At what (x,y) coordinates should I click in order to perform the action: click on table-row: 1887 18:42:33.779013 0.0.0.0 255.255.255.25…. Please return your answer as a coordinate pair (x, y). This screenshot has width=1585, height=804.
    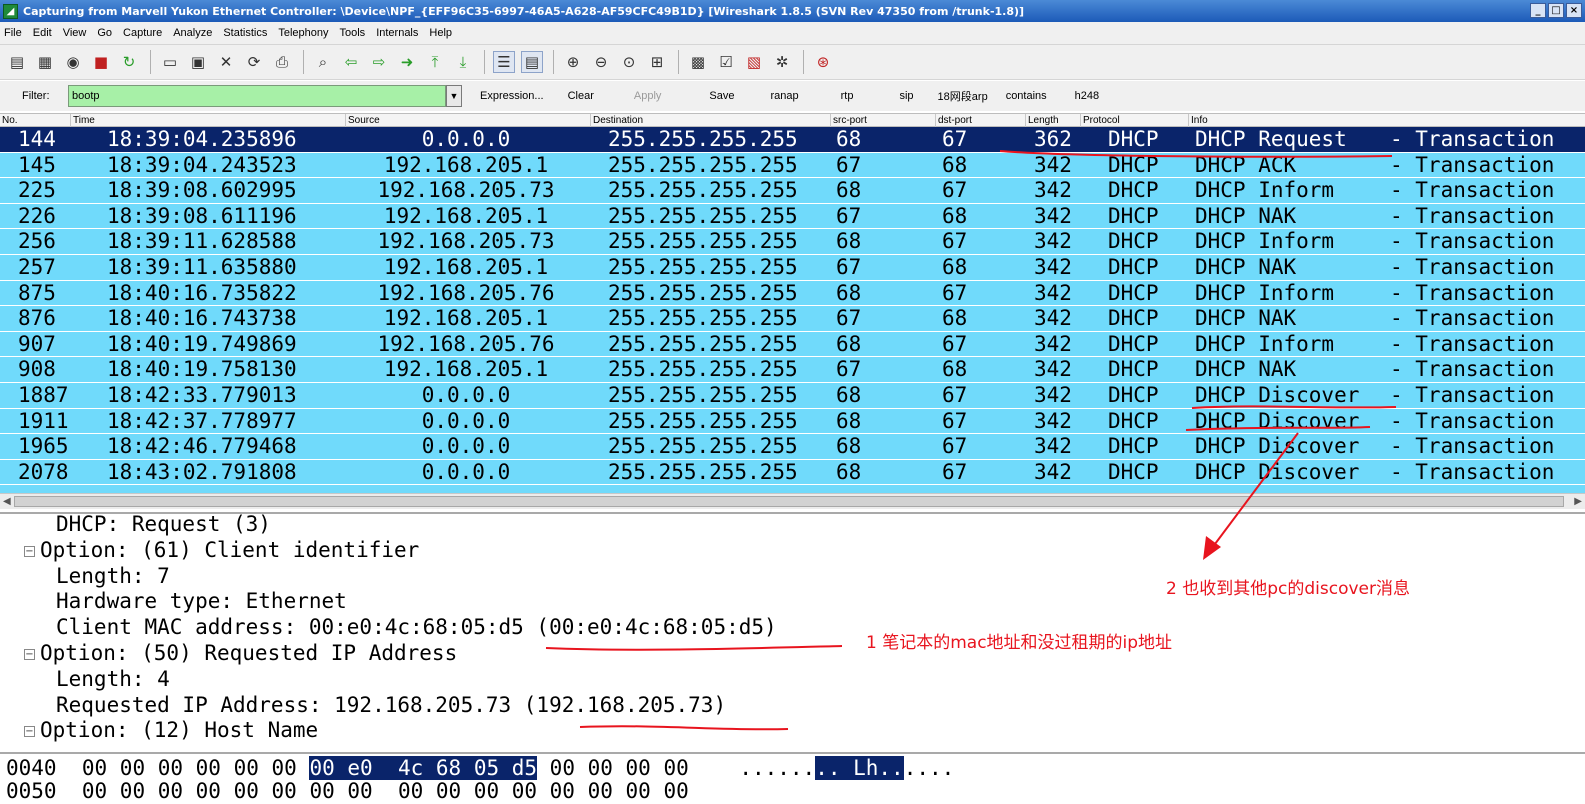
    Looking at the image, I should click on (792, 396).